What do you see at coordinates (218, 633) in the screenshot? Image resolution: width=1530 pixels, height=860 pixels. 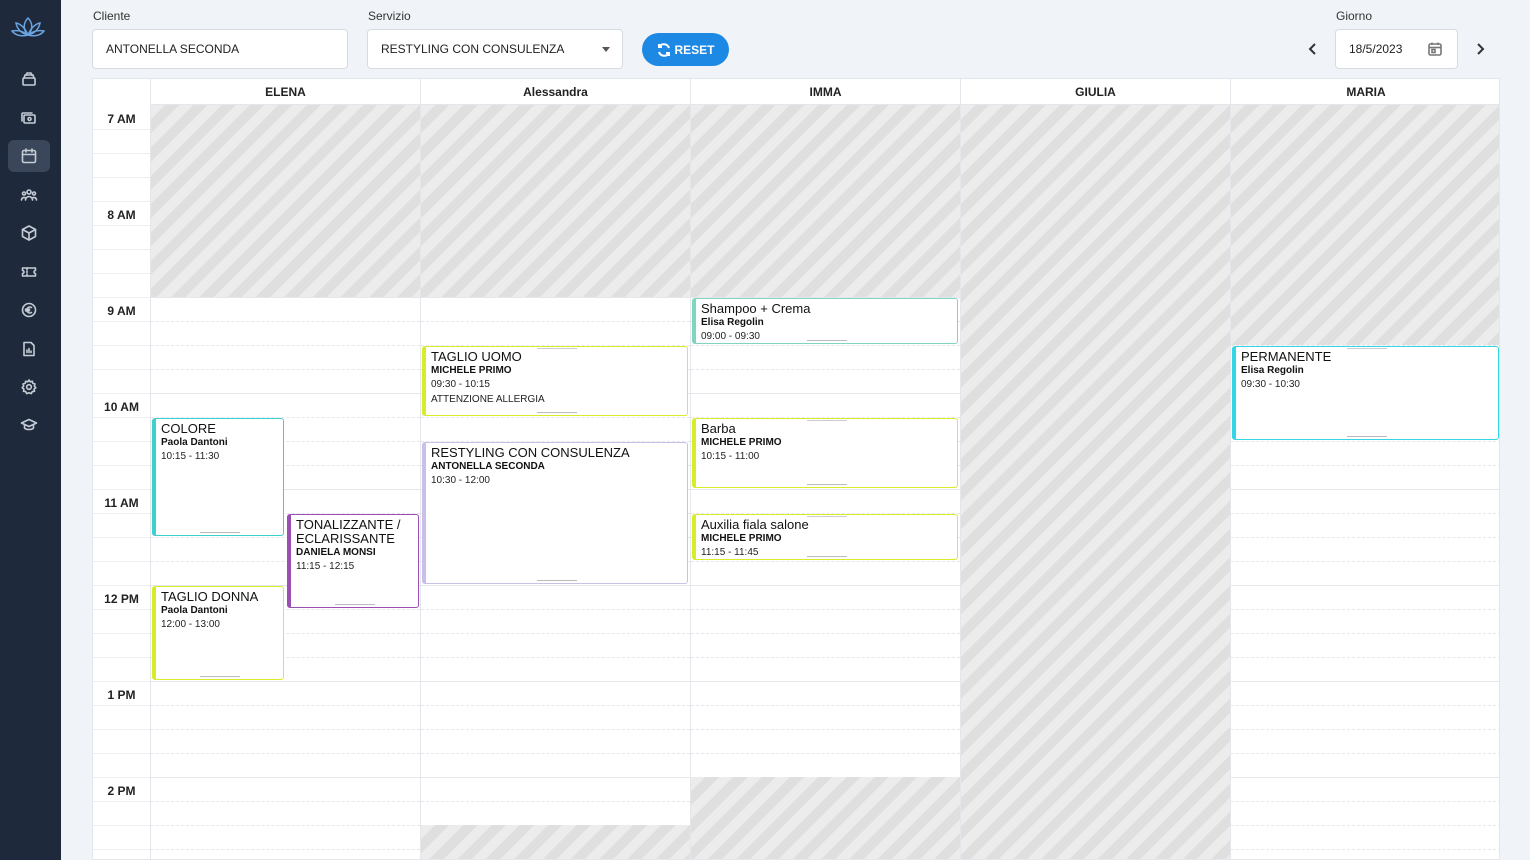 I see `appointment-taglio-donna: TAGLIO DONNA Paola Dantoni 12:00 - 13:00` at bounding box center [218, 633].